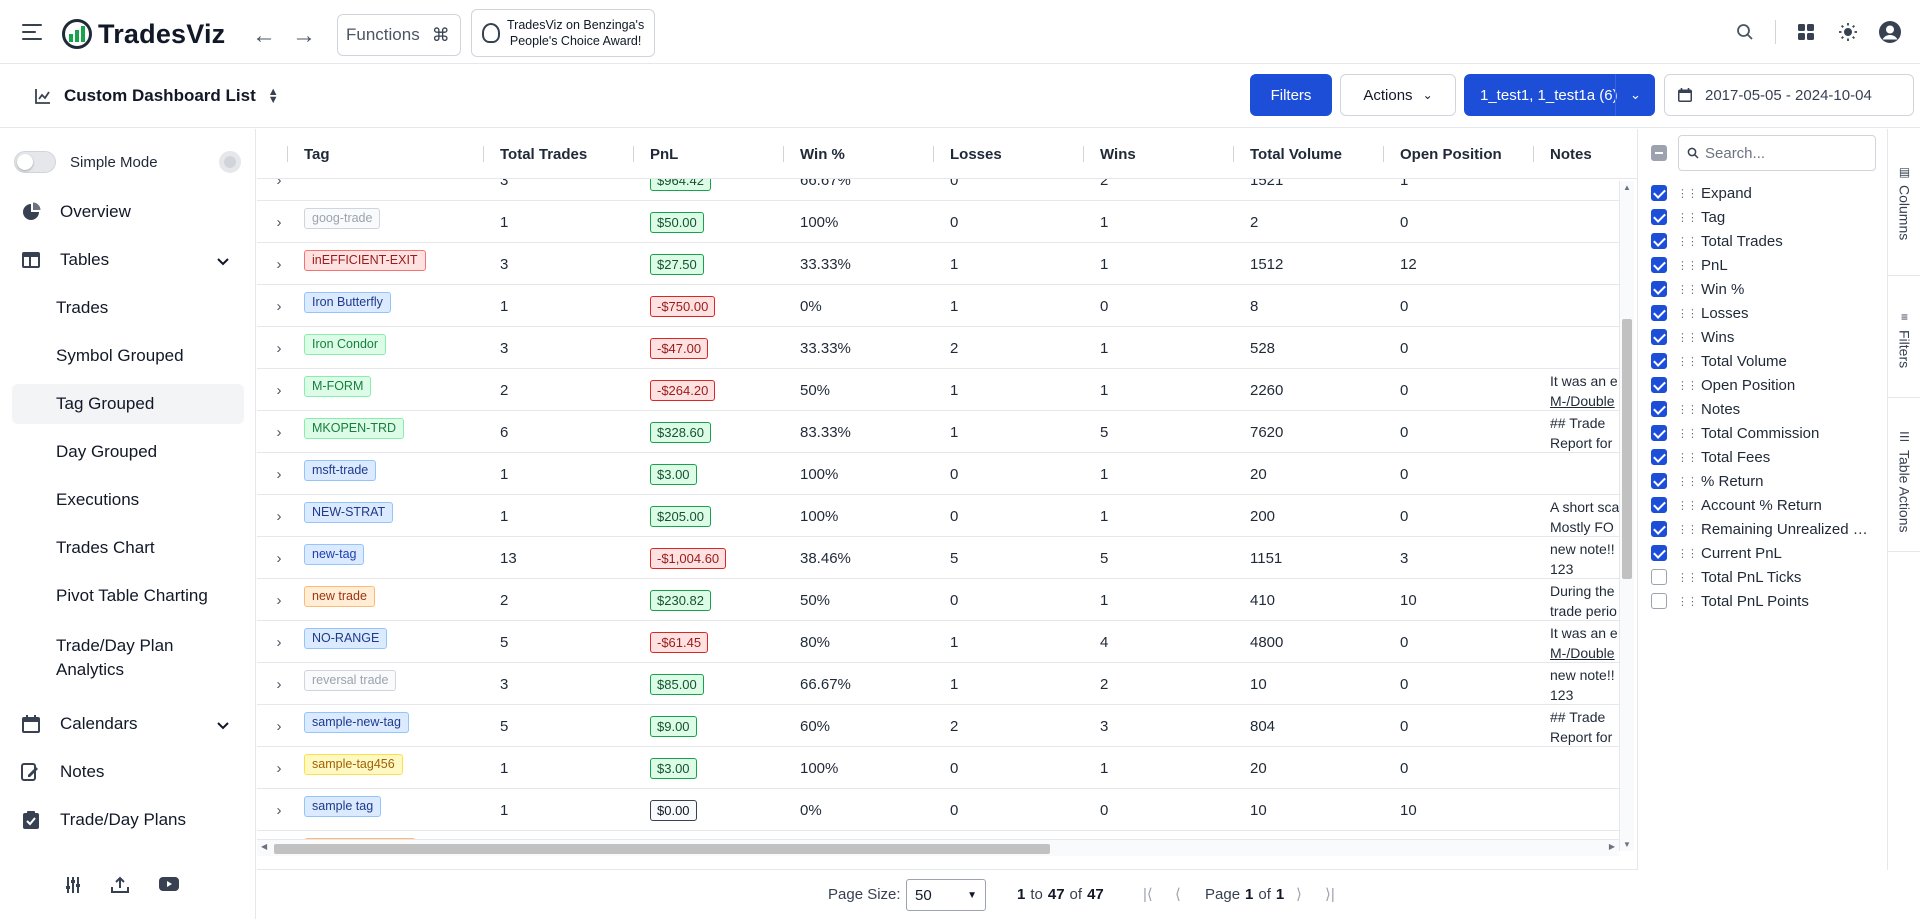 The image size is (1920, 919). Describe the element at coordinates (1296, 154) in the screenshot. I see `column-header-total-volume: Total Volume` at that location.